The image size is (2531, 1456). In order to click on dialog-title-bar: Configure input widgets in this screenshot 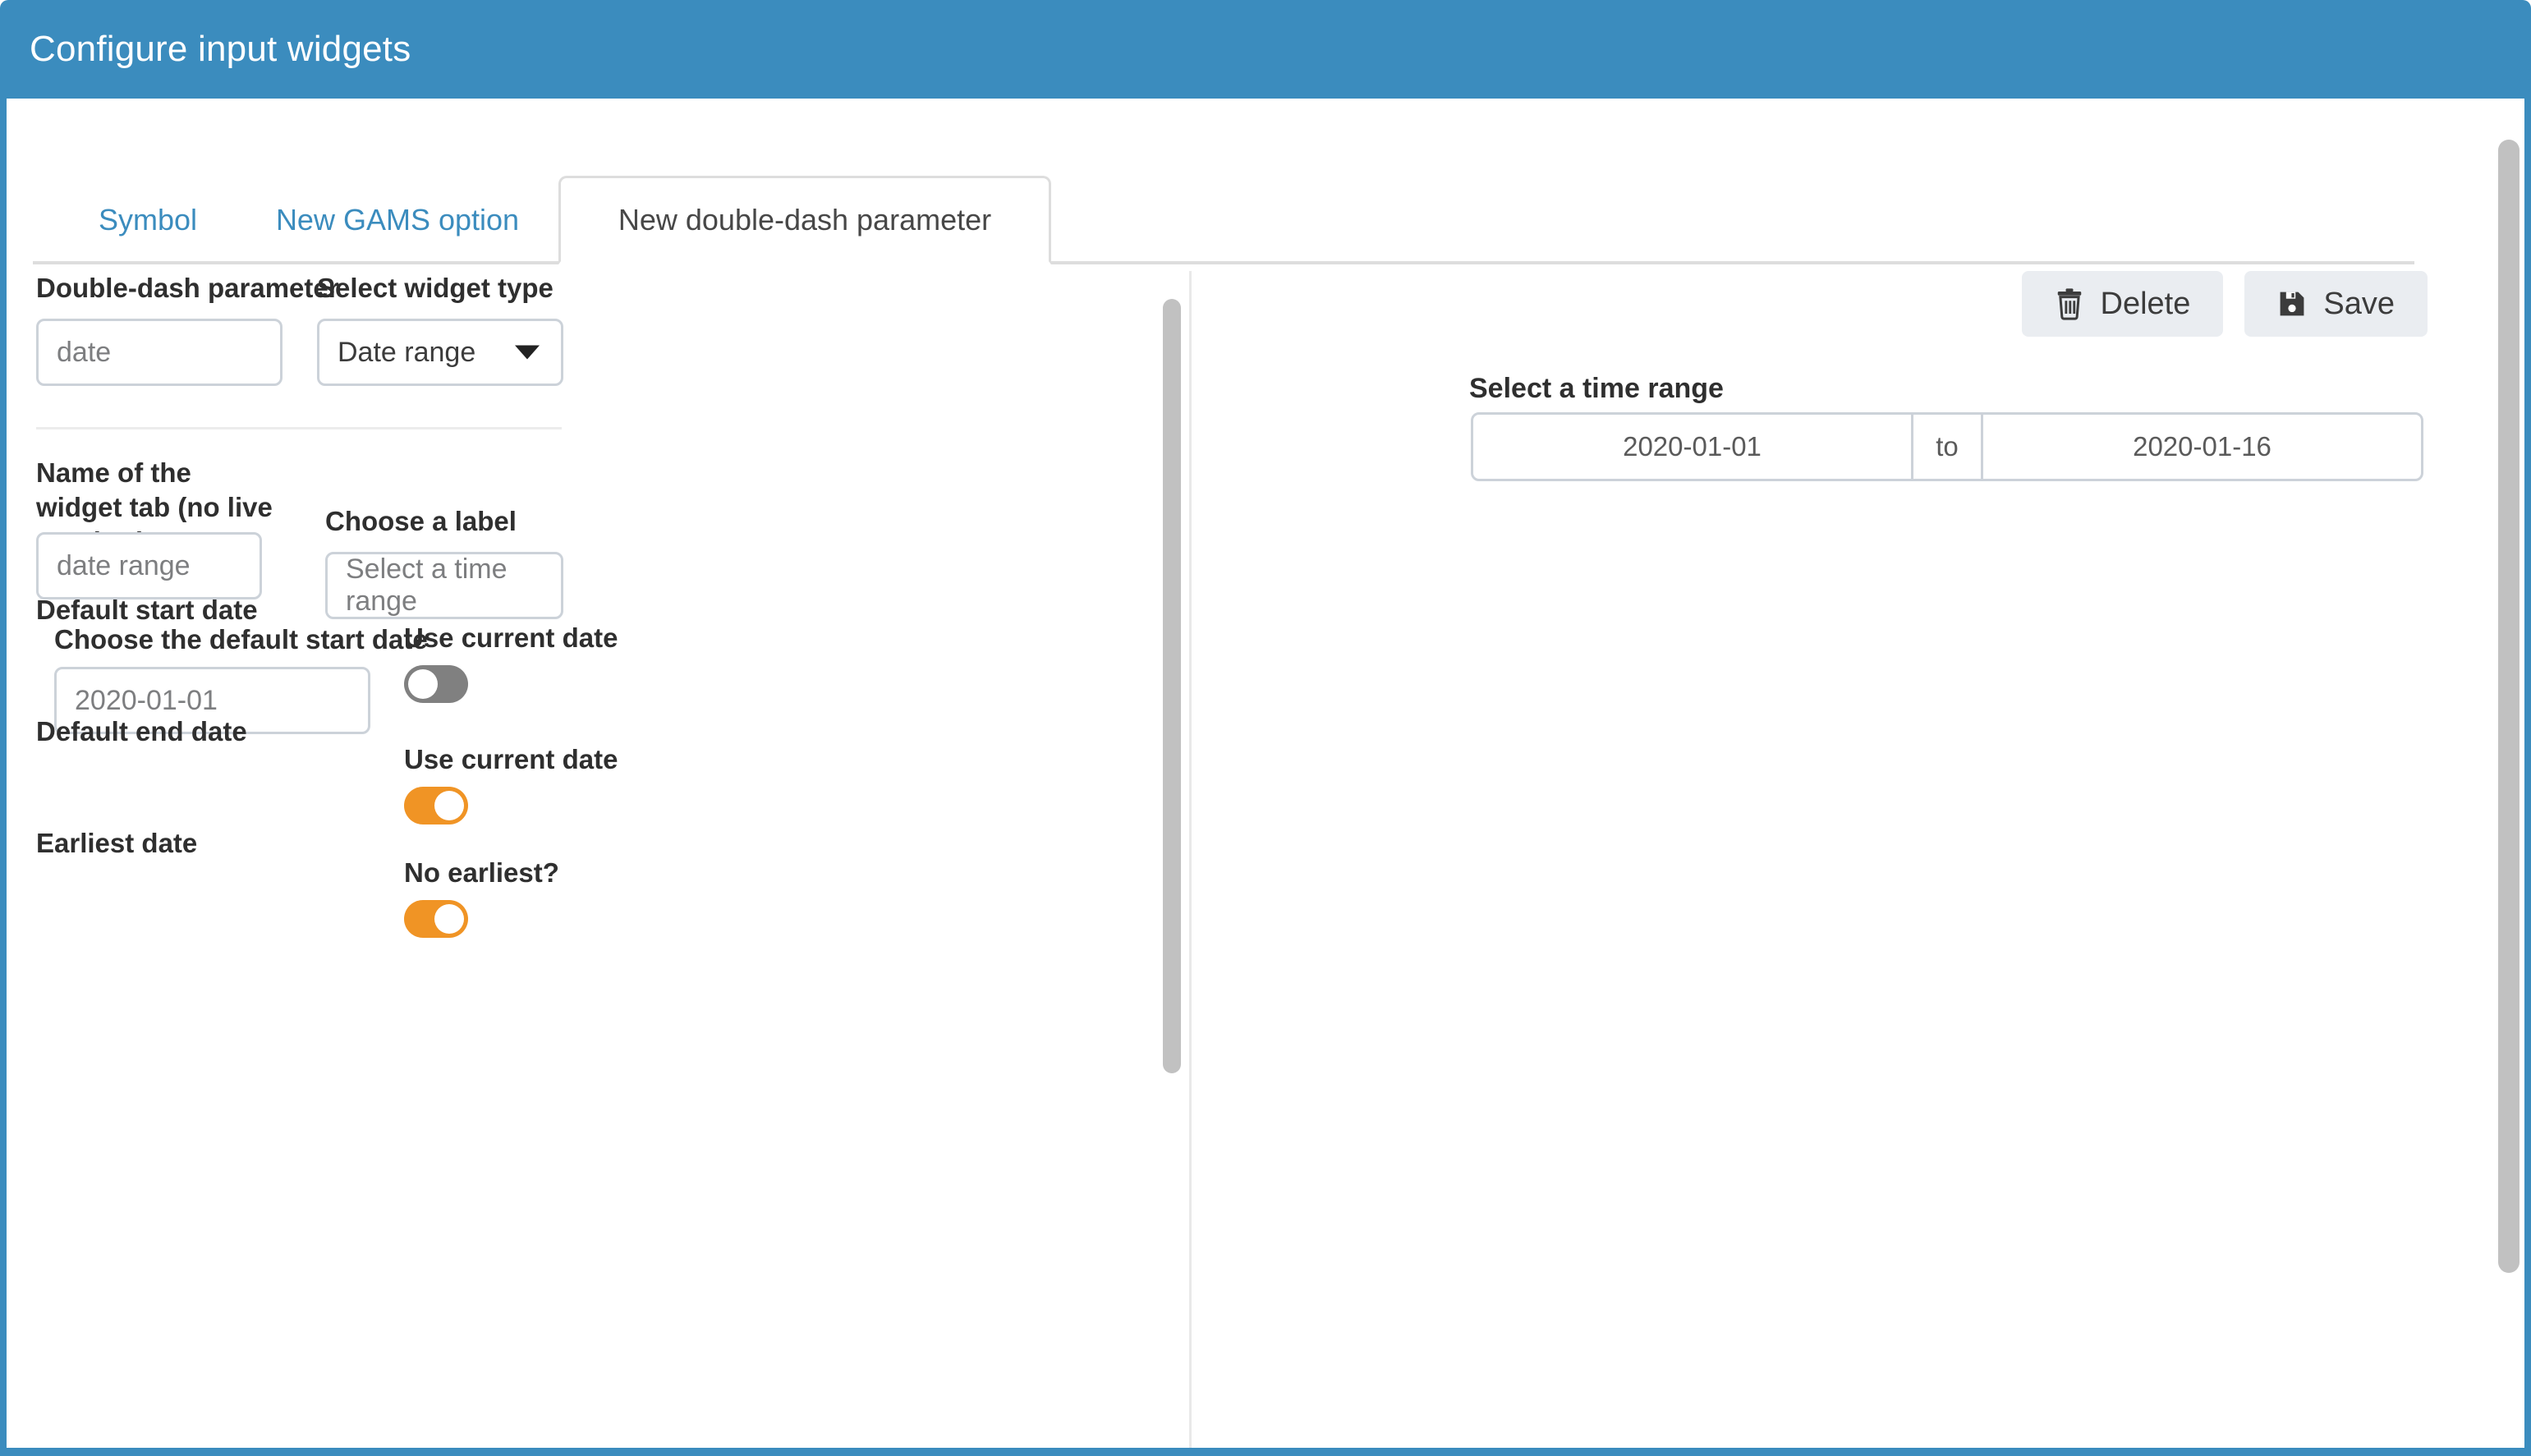, I will do `click(1265, 49)`.